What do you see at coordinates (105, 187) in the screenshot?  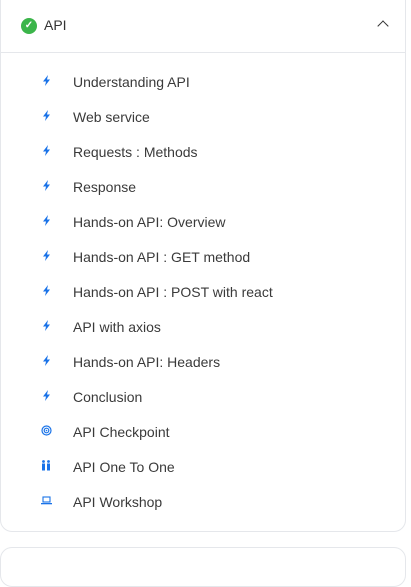 I see `lesson-label: Response` at bounding box center [105, 187].